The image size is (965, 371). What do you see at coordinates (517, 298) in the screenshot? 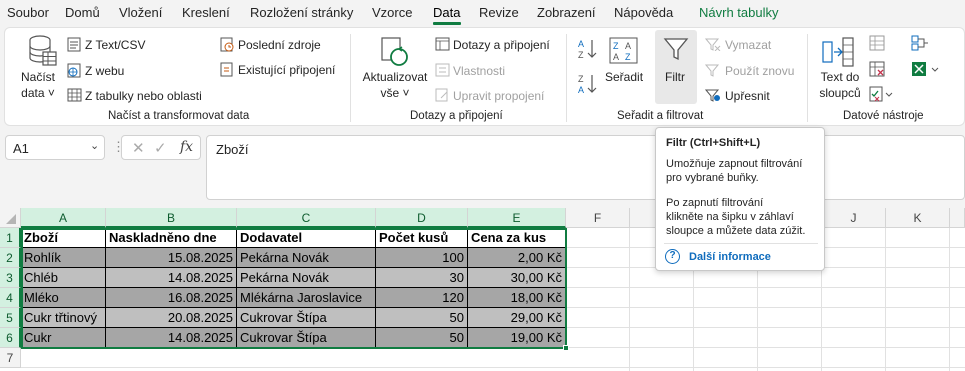
I see `table-cell: 18,00 Kč` at bounding box center [517, 298].